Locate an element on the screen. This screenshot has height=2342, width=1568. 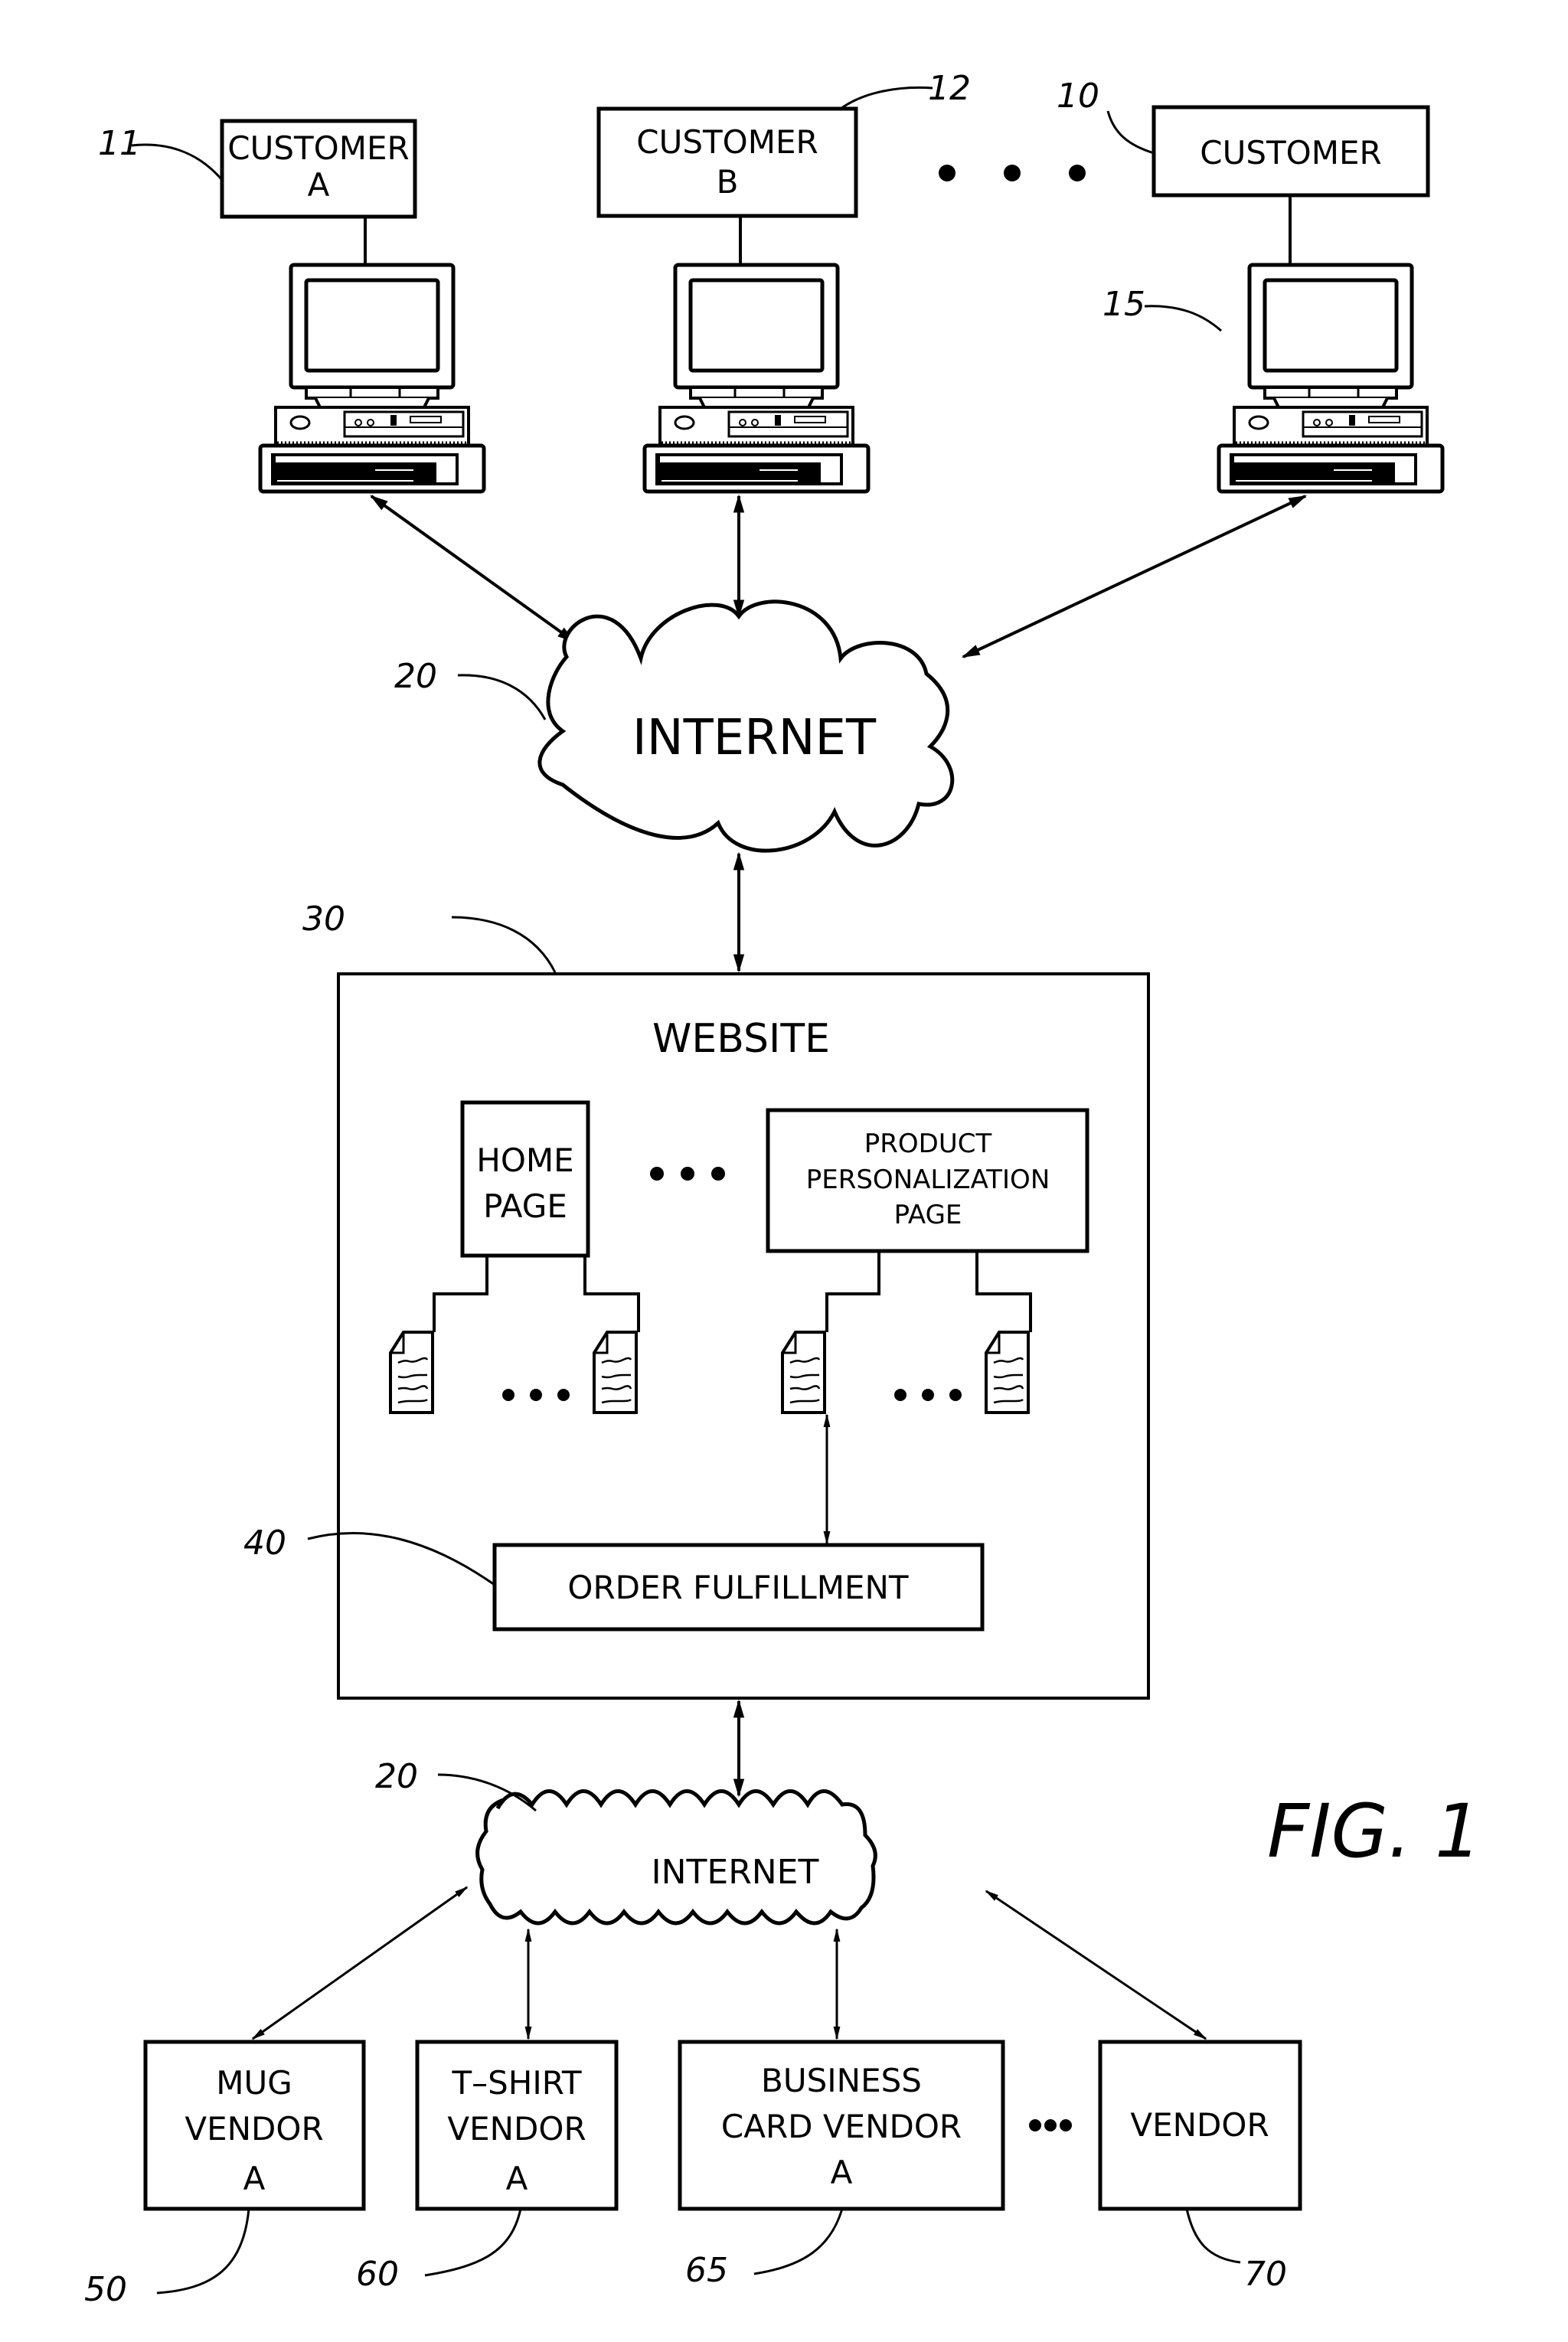
order-fulfillment-label: ORDER FULFILLMENT is located at coordinates (737, 1588).